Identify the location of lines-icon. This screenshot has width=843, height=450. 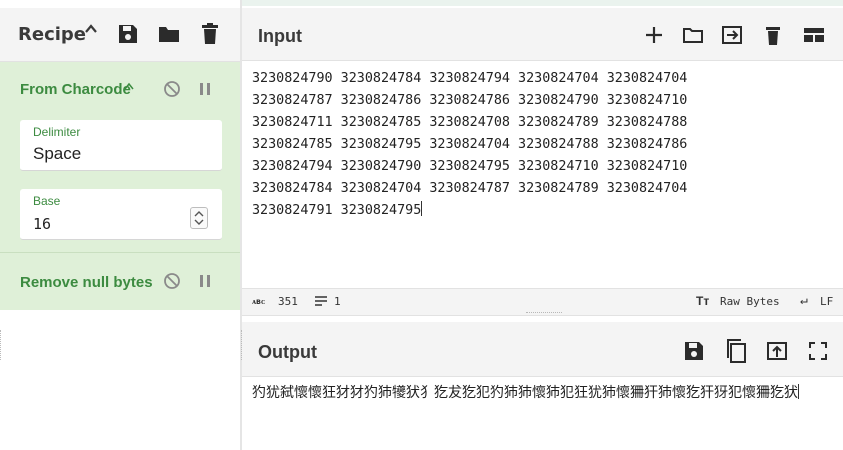
(321, 301).